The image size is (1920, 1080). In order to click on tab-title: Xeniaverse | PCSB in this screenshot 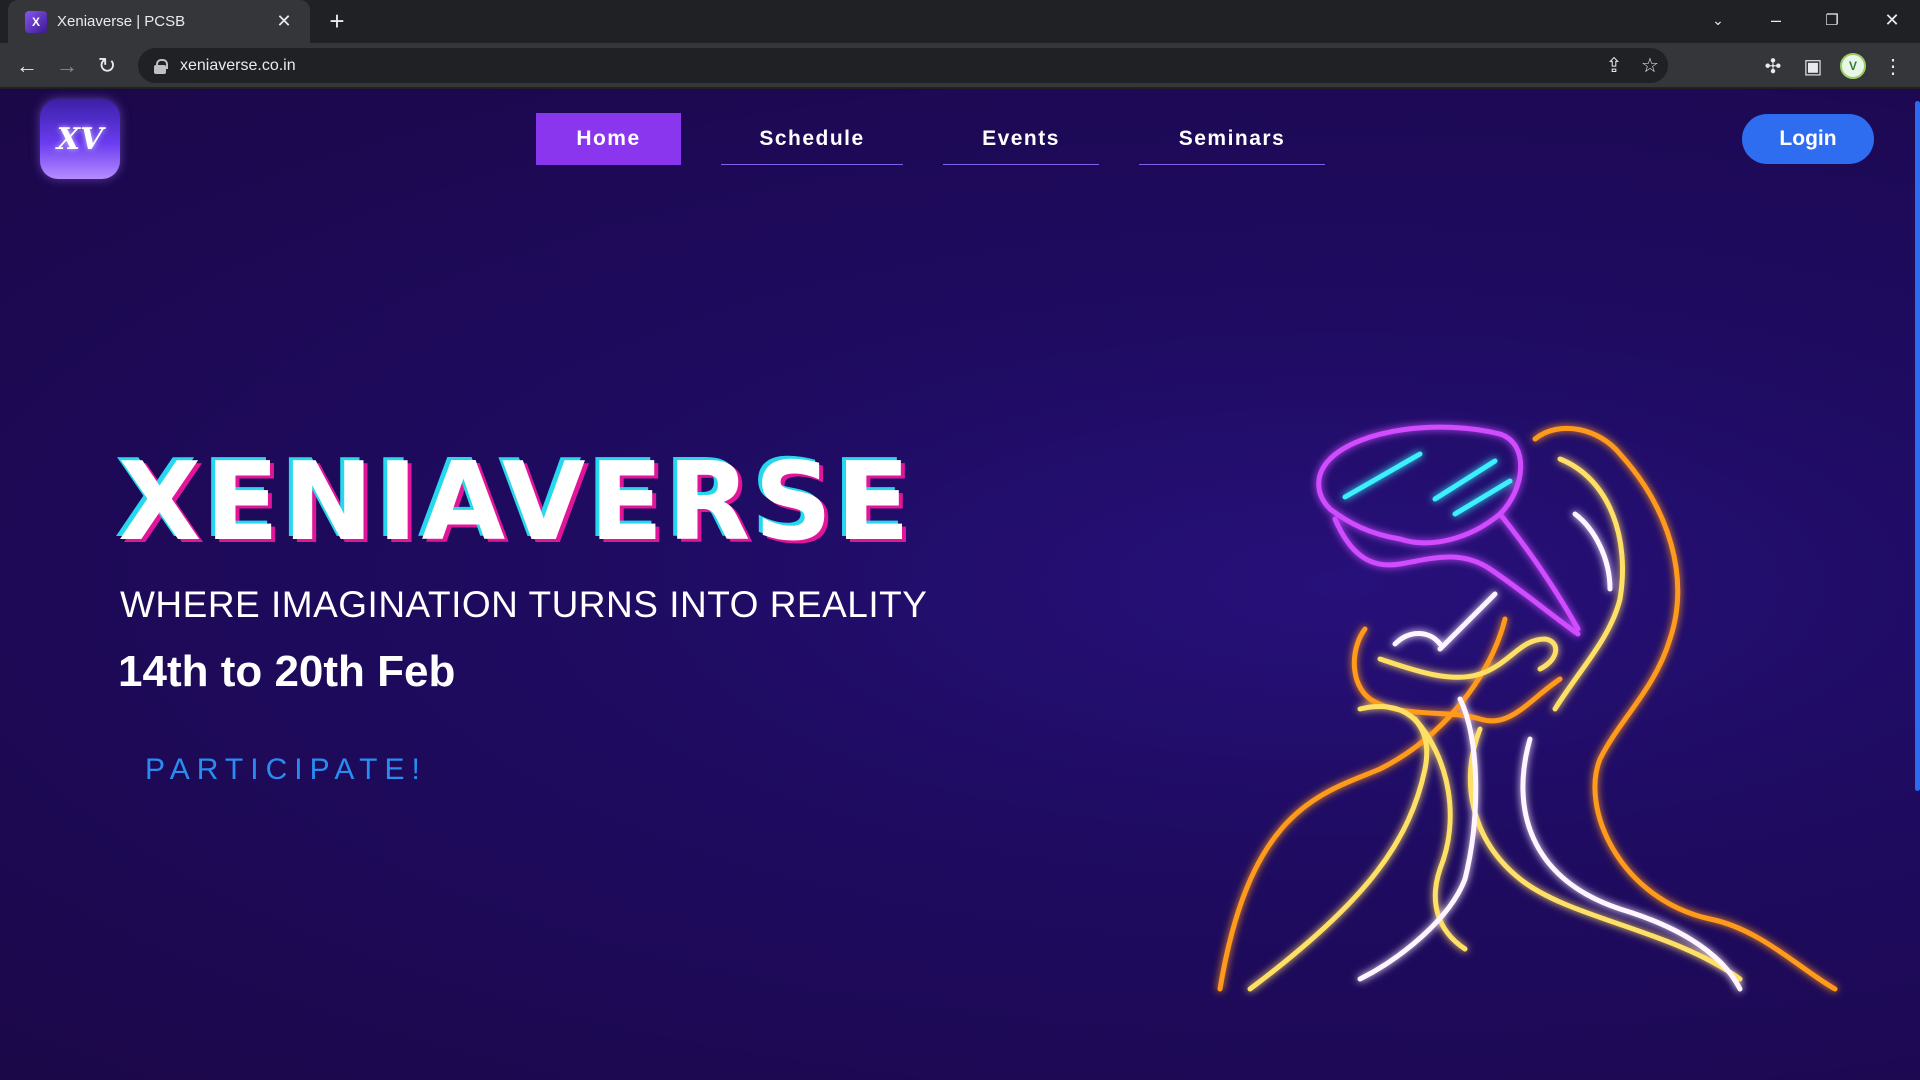, I will do `click(121, 21)`.